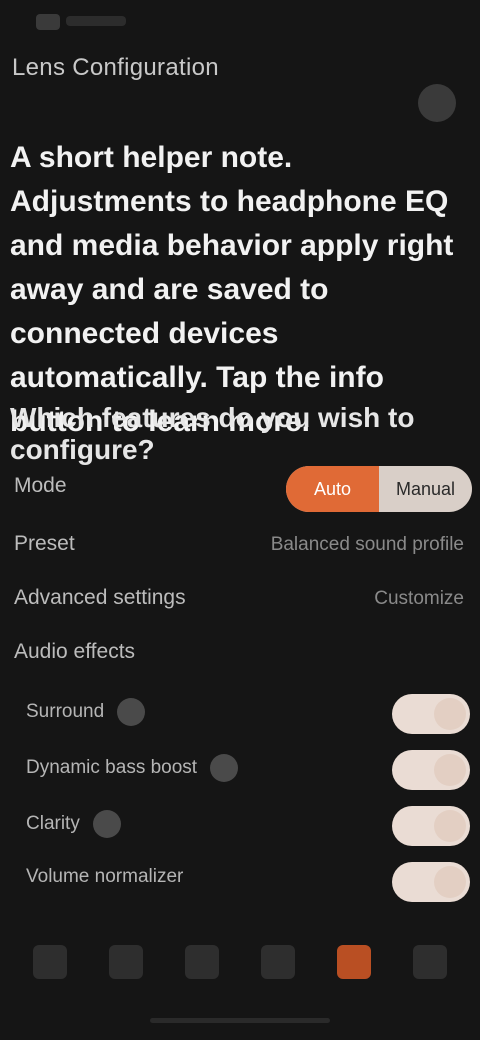 The height and width of the screenshot is (1040, 480). I want to click on nav-devices, so click(278, 962).